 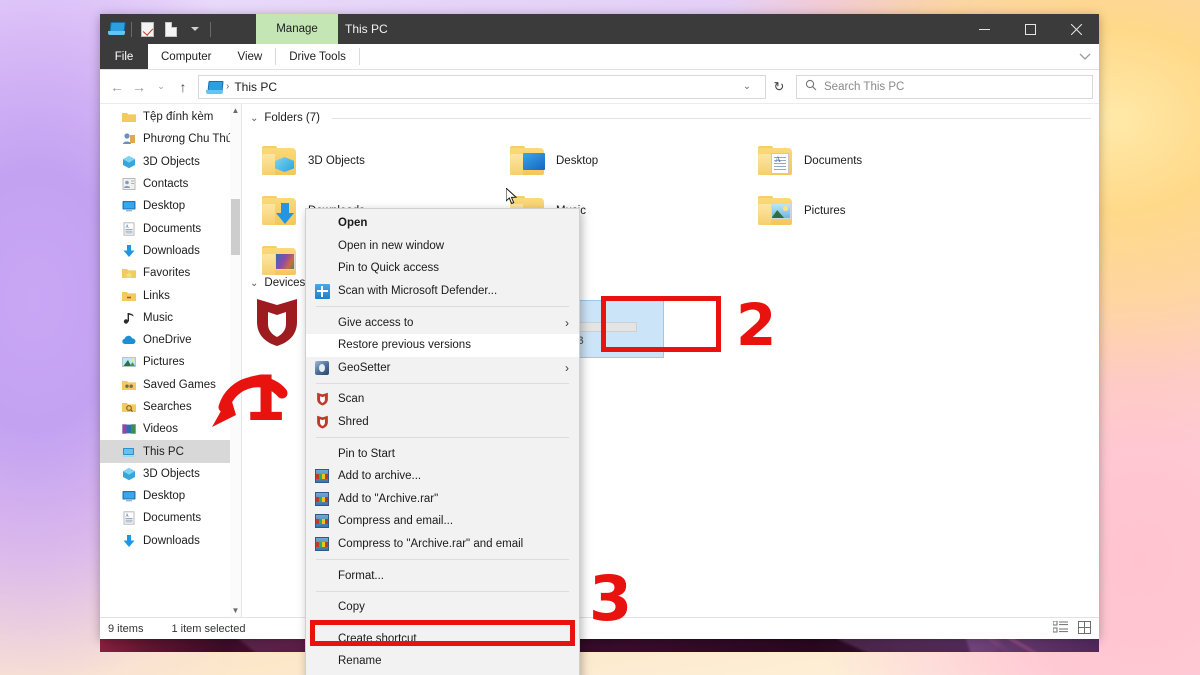 I want to click on menu-item-open-in-new-window: Open in new window, so click(x=442, y=246).